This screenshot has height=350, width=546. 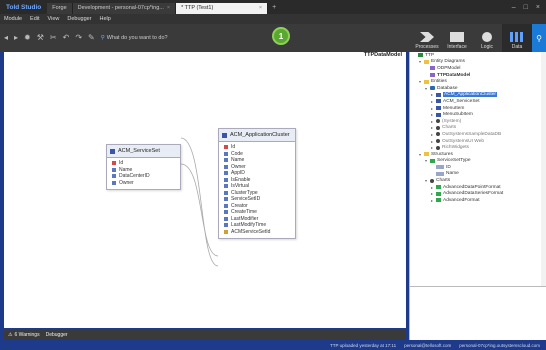 What do you see at coordinates (454, 161) in the screenshot?
I see `tree-item-label: ServiceSetType` at bounding box center [454, 161].